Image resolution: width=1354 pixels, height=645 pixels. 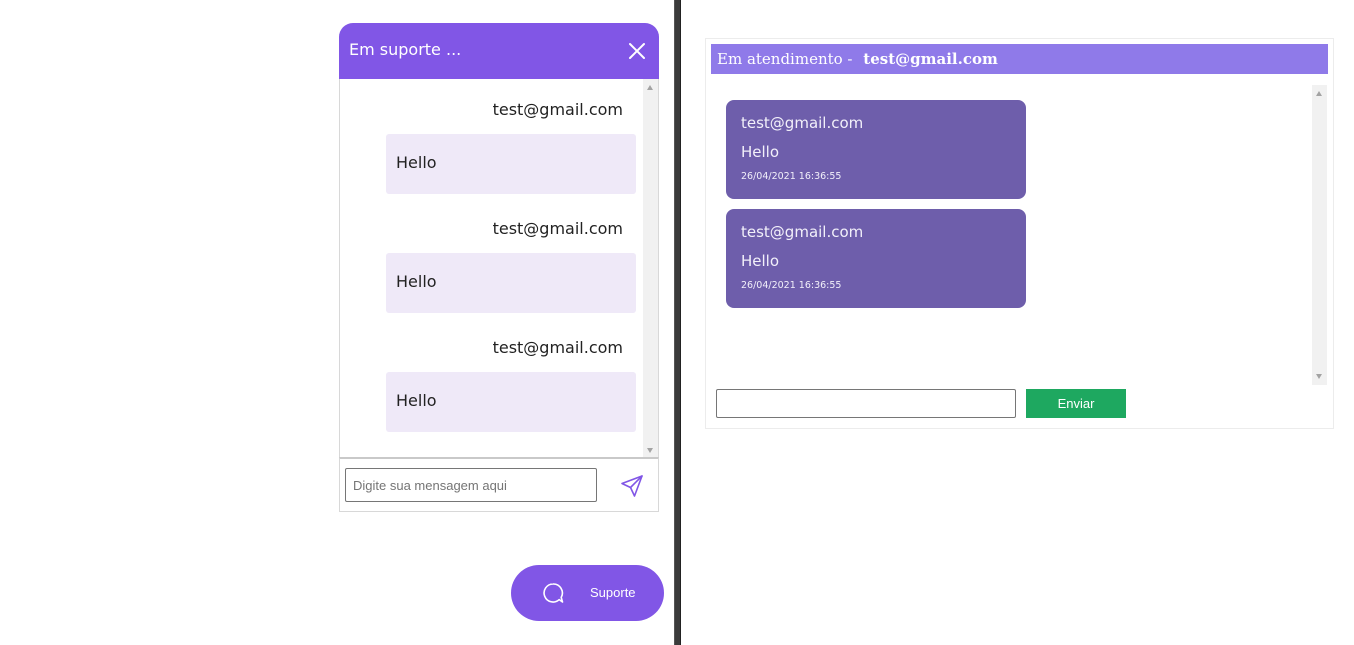 What do you see at coordinates (1076, 403) in the screenshot?
I see `send-button: Enviar` at bounding box center [1076, 403].